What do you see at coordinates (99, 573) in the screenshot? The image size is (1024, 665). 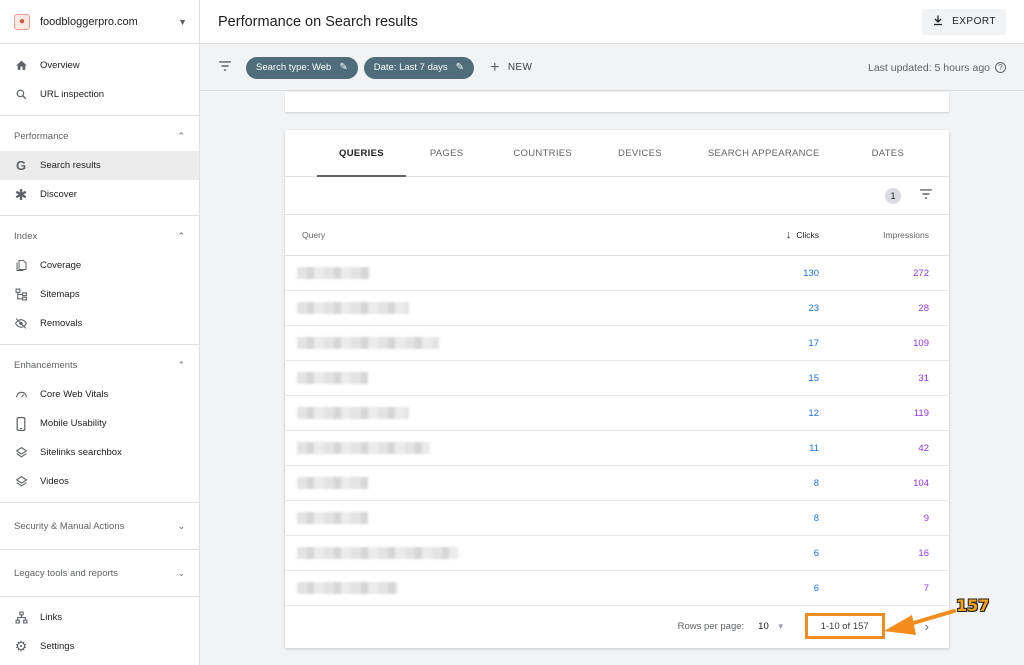 I see `section-legacy-toggle: Legacy tools and reports ⌄` at bounding box center [99, 573].